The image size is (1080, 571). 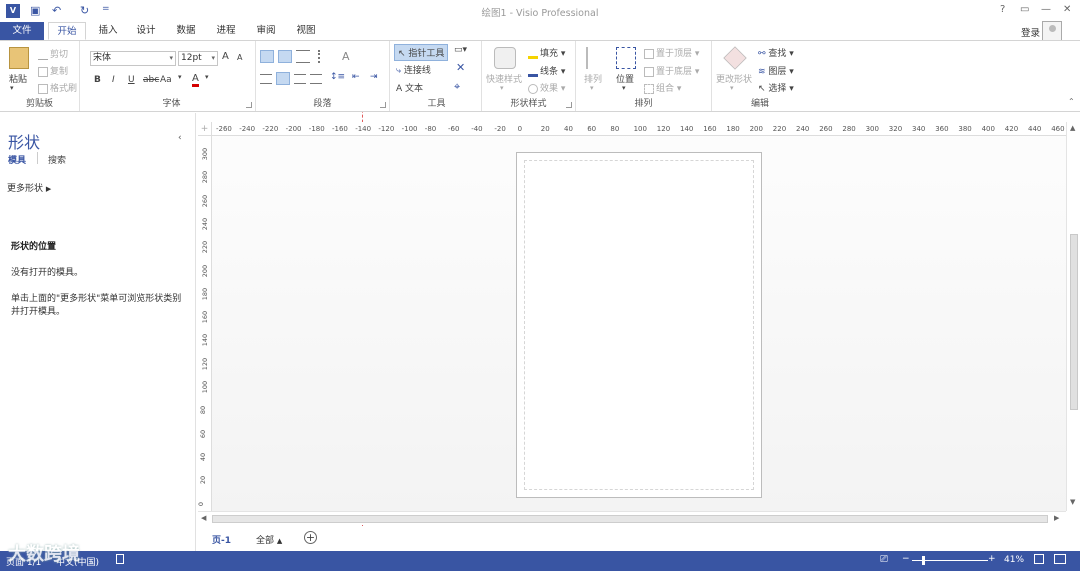 What do you see at coordinates (421, 52) in the screenshot?
I see `pointer-tool-button: ↖ 指针工具` at bounding box center [421, 52].